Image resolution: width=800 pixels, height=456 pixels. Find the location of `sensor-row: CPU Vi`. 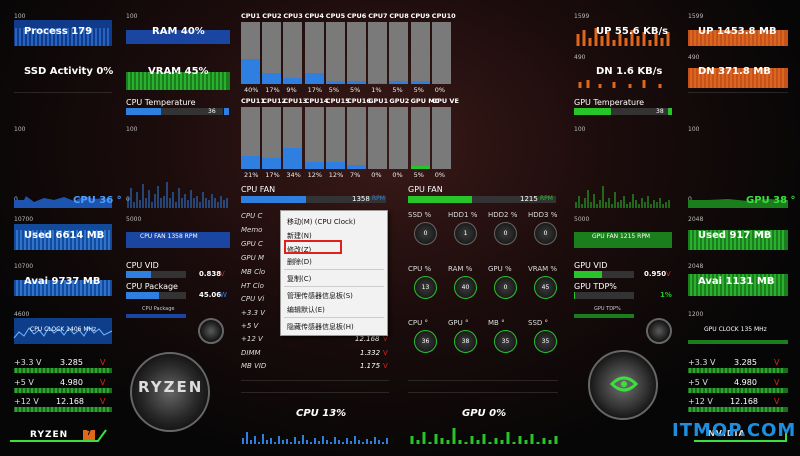

sensor-row: CPU Vi is located at coordinates (253, 299).